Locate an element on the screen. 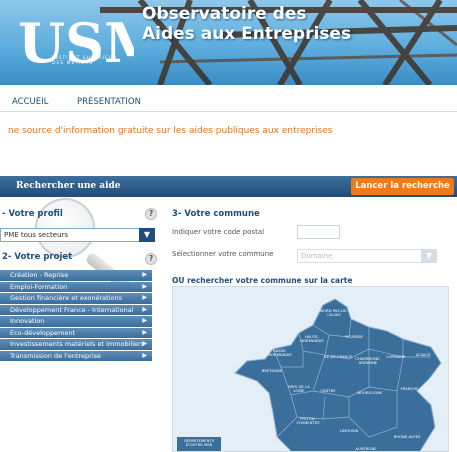 The width and height of the screenshot is (457, 452). profil-selected-value: PME tous secteurs is located at coordinates (36, 235).